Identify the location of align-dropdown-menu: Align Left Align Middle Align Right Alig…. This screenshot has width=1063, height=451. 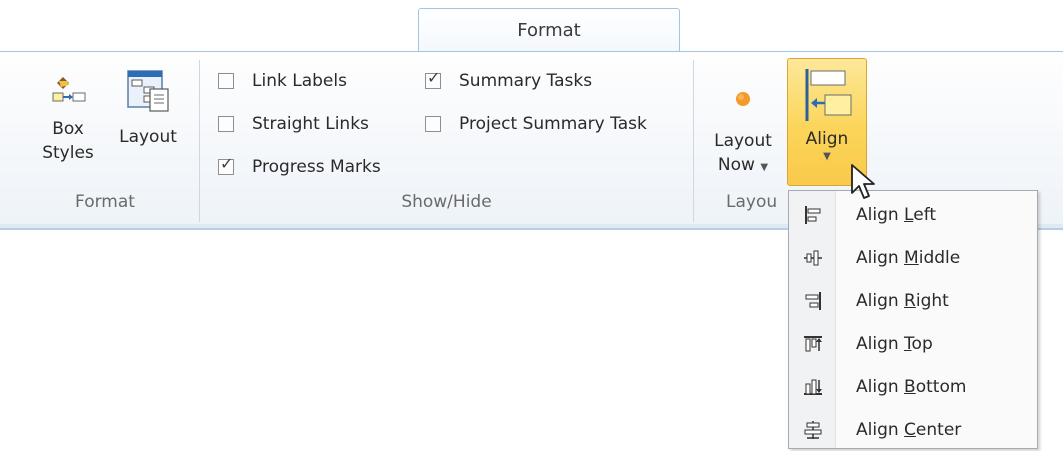
(913, 319).